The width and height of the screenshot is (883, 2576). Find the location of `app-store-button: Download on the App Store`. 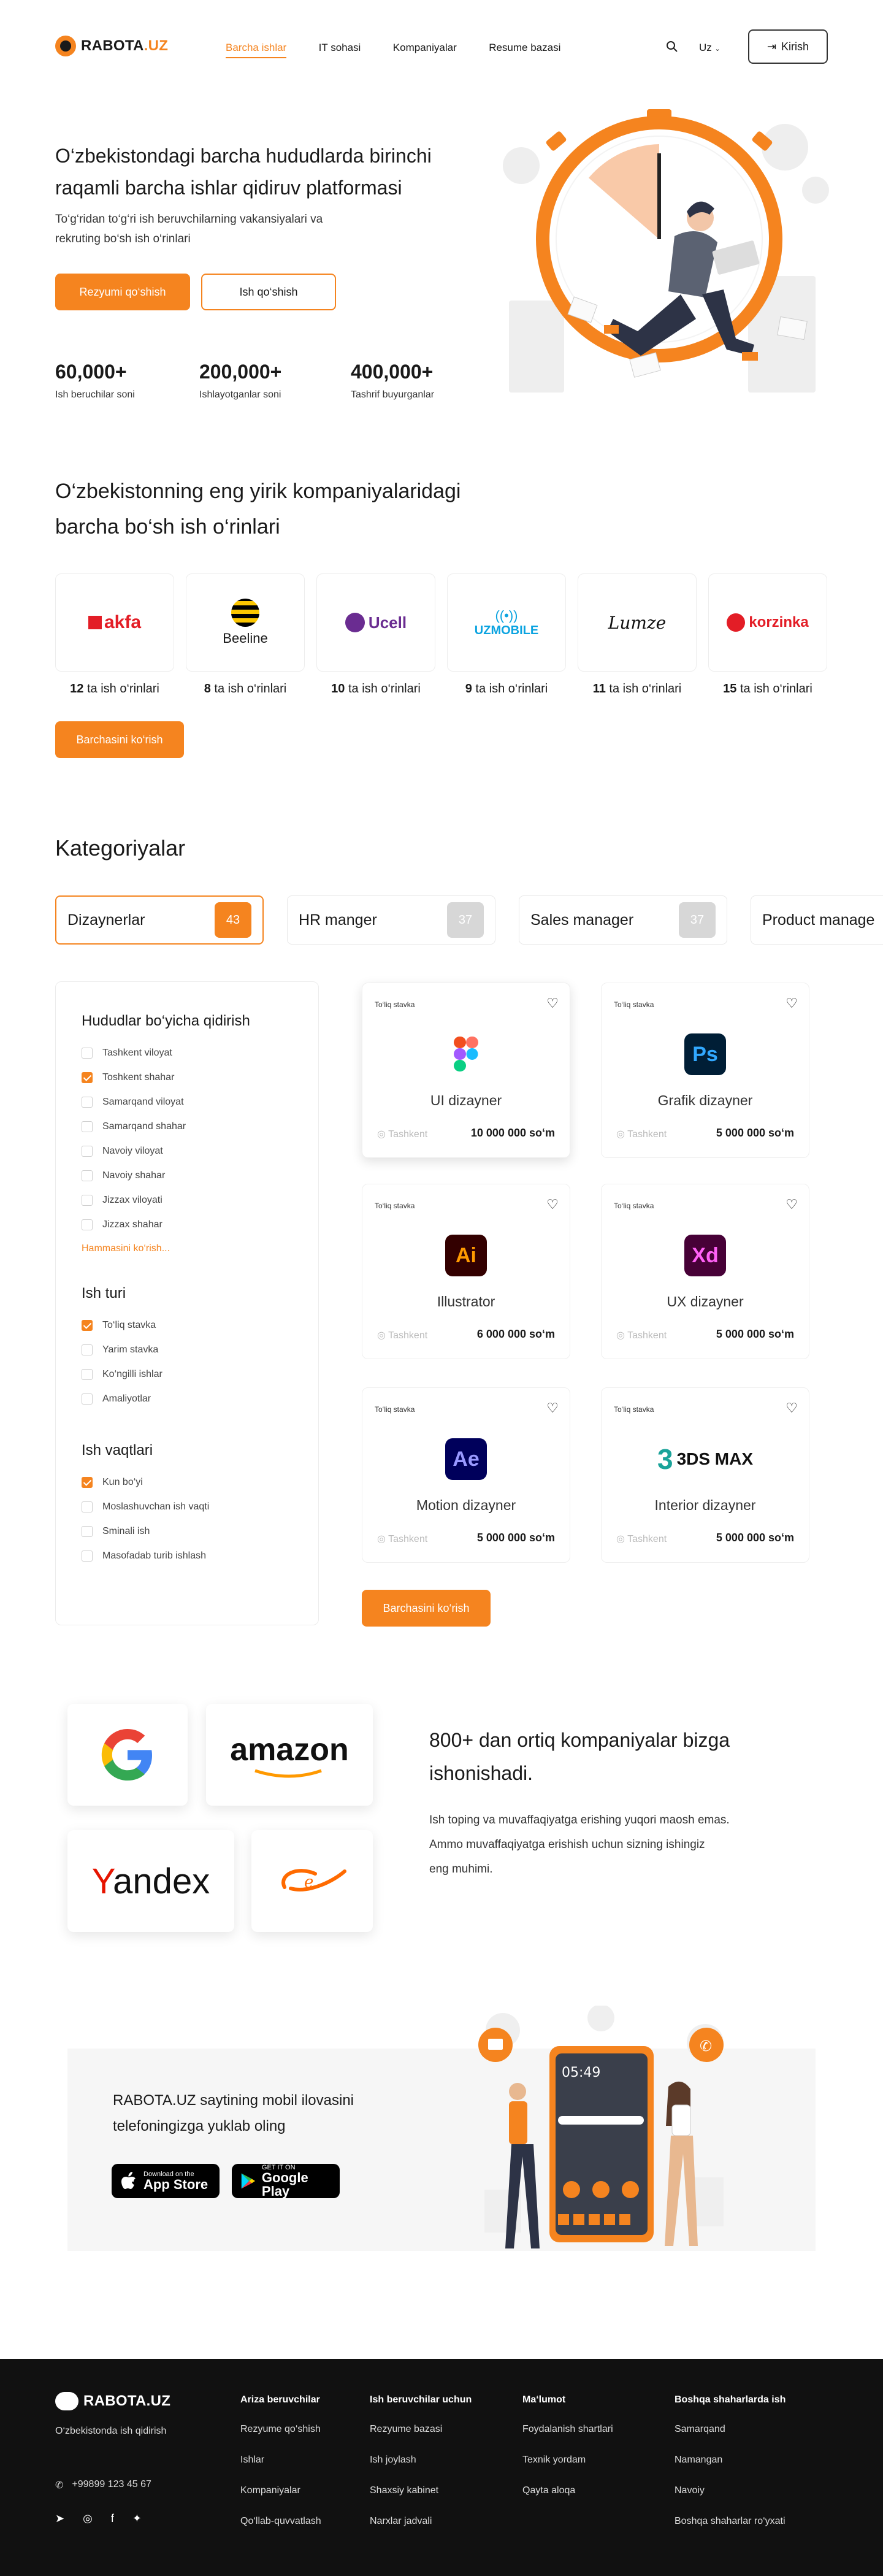

app-store-button: Download on the App Store is located at coordinates (166, 2181).